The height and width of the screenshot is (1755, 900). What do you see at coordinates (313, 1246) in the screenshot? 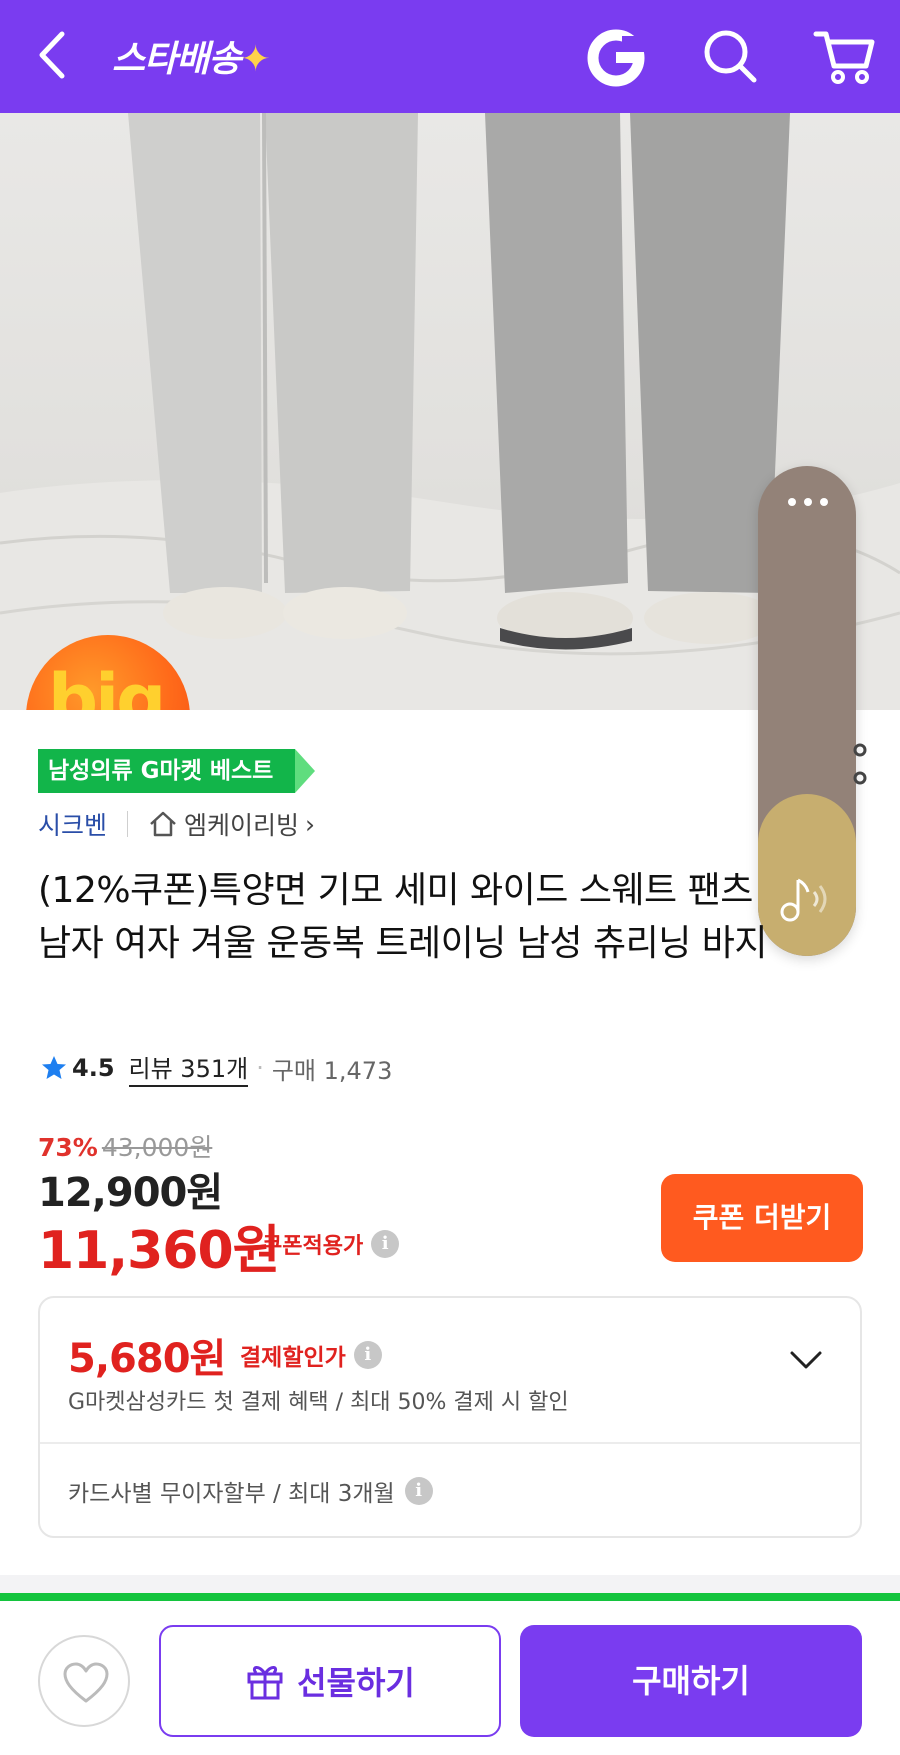
I see `coupon-label-text: 쿠폰적용가` at bounding box center [313, 1246].